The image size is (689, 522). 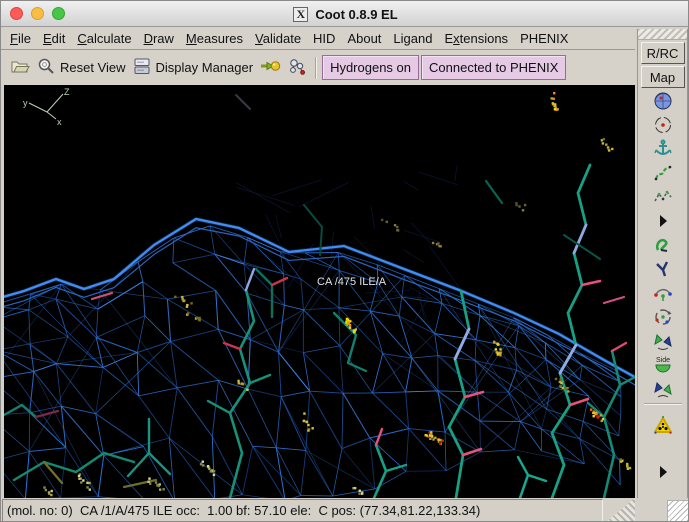 What do you see at coordinates (663, 471) in the screenshot?
I see `expander-bottom-icon` at bounding box center [663, 471].